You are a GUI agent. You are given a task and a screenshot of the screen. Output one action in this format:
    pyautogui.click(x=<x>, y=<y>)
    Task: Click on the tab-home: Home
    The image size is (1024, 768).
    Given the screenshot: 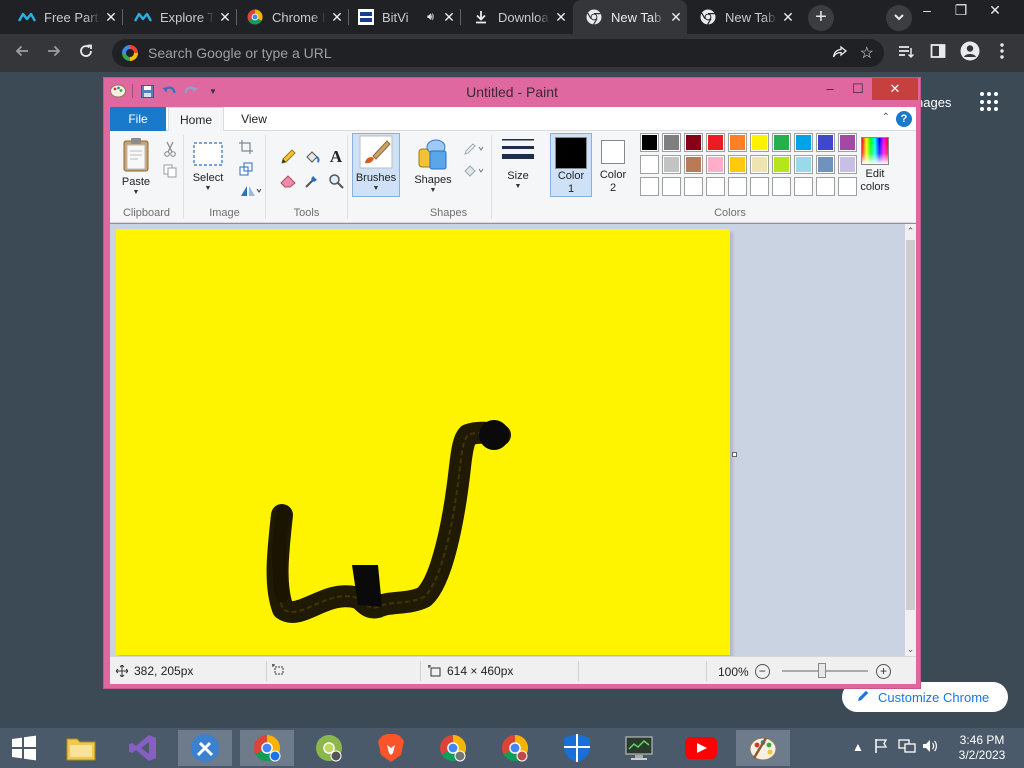 What is the action you would take?
    pyautogui.click(x=196, y=119)
    